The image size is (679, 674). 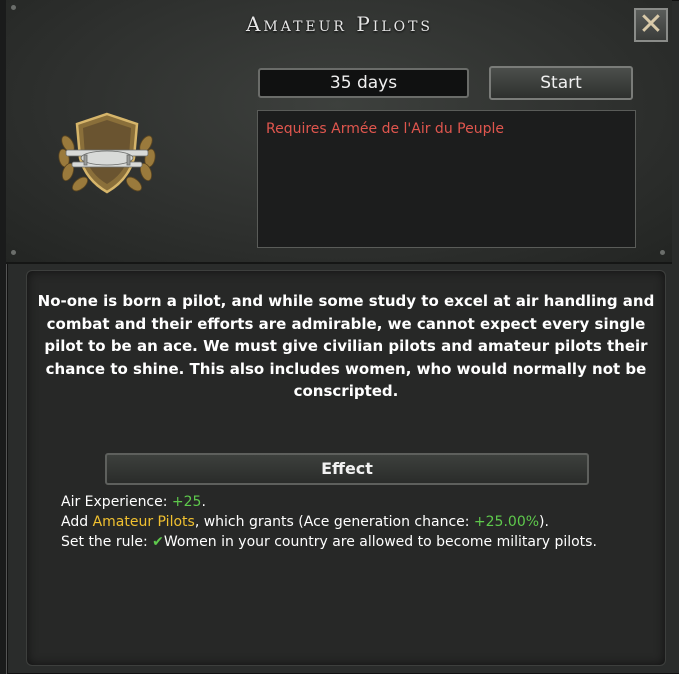 I want to click on start-button: Start, so click(x=561, y=83).